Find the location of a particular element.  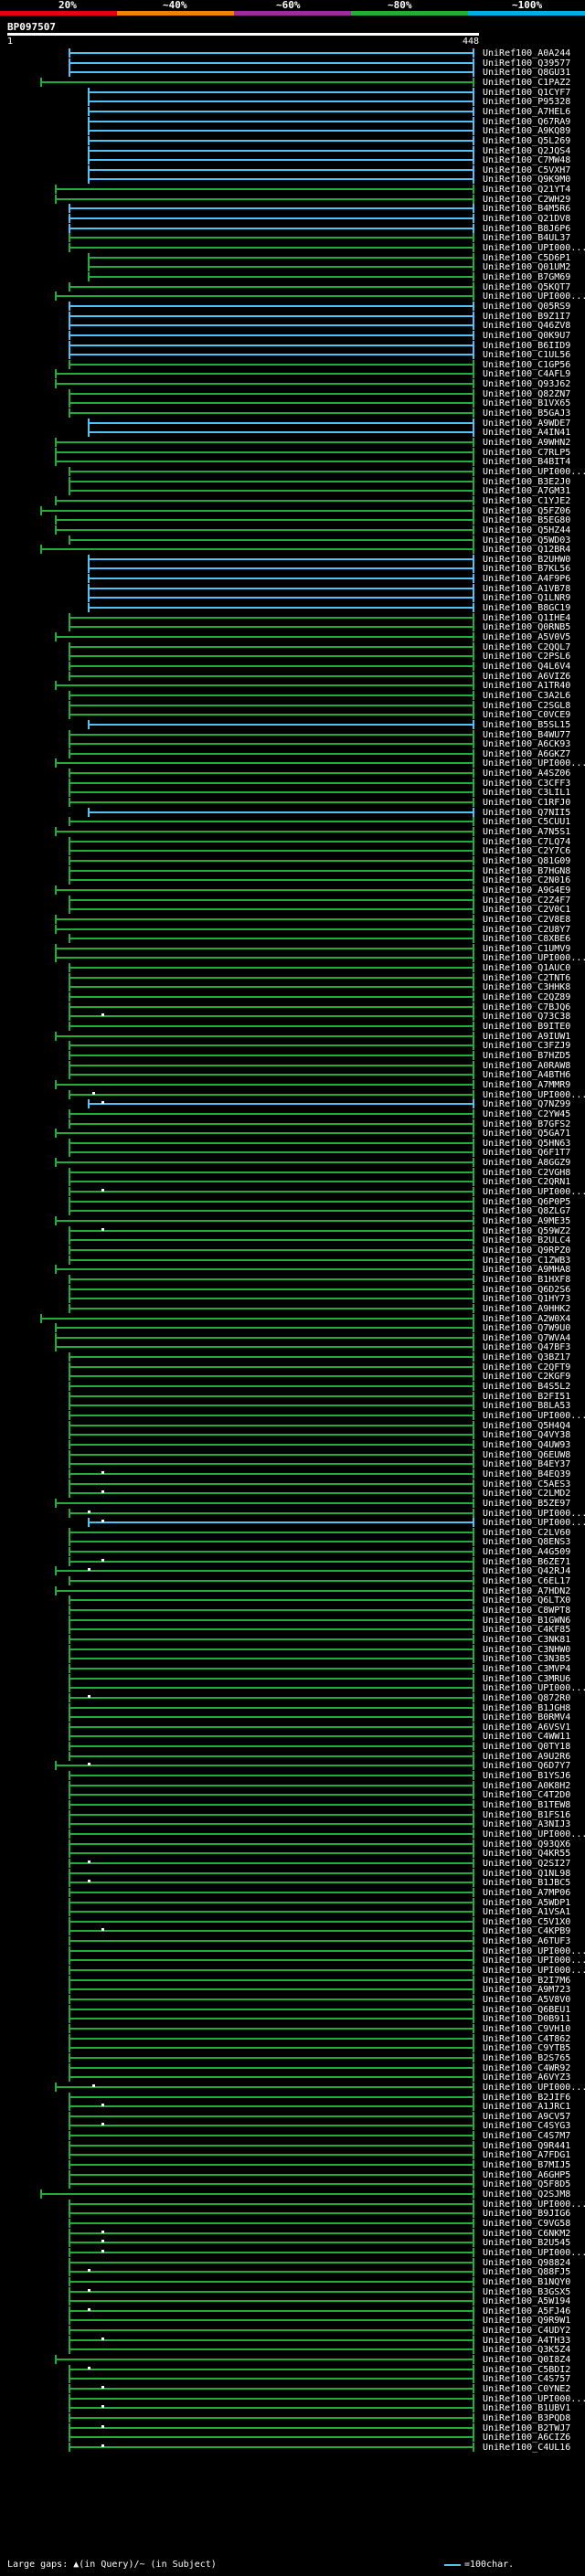

hit-link: UniRef100_C2LV60 is located at coordinates (527, 1533).